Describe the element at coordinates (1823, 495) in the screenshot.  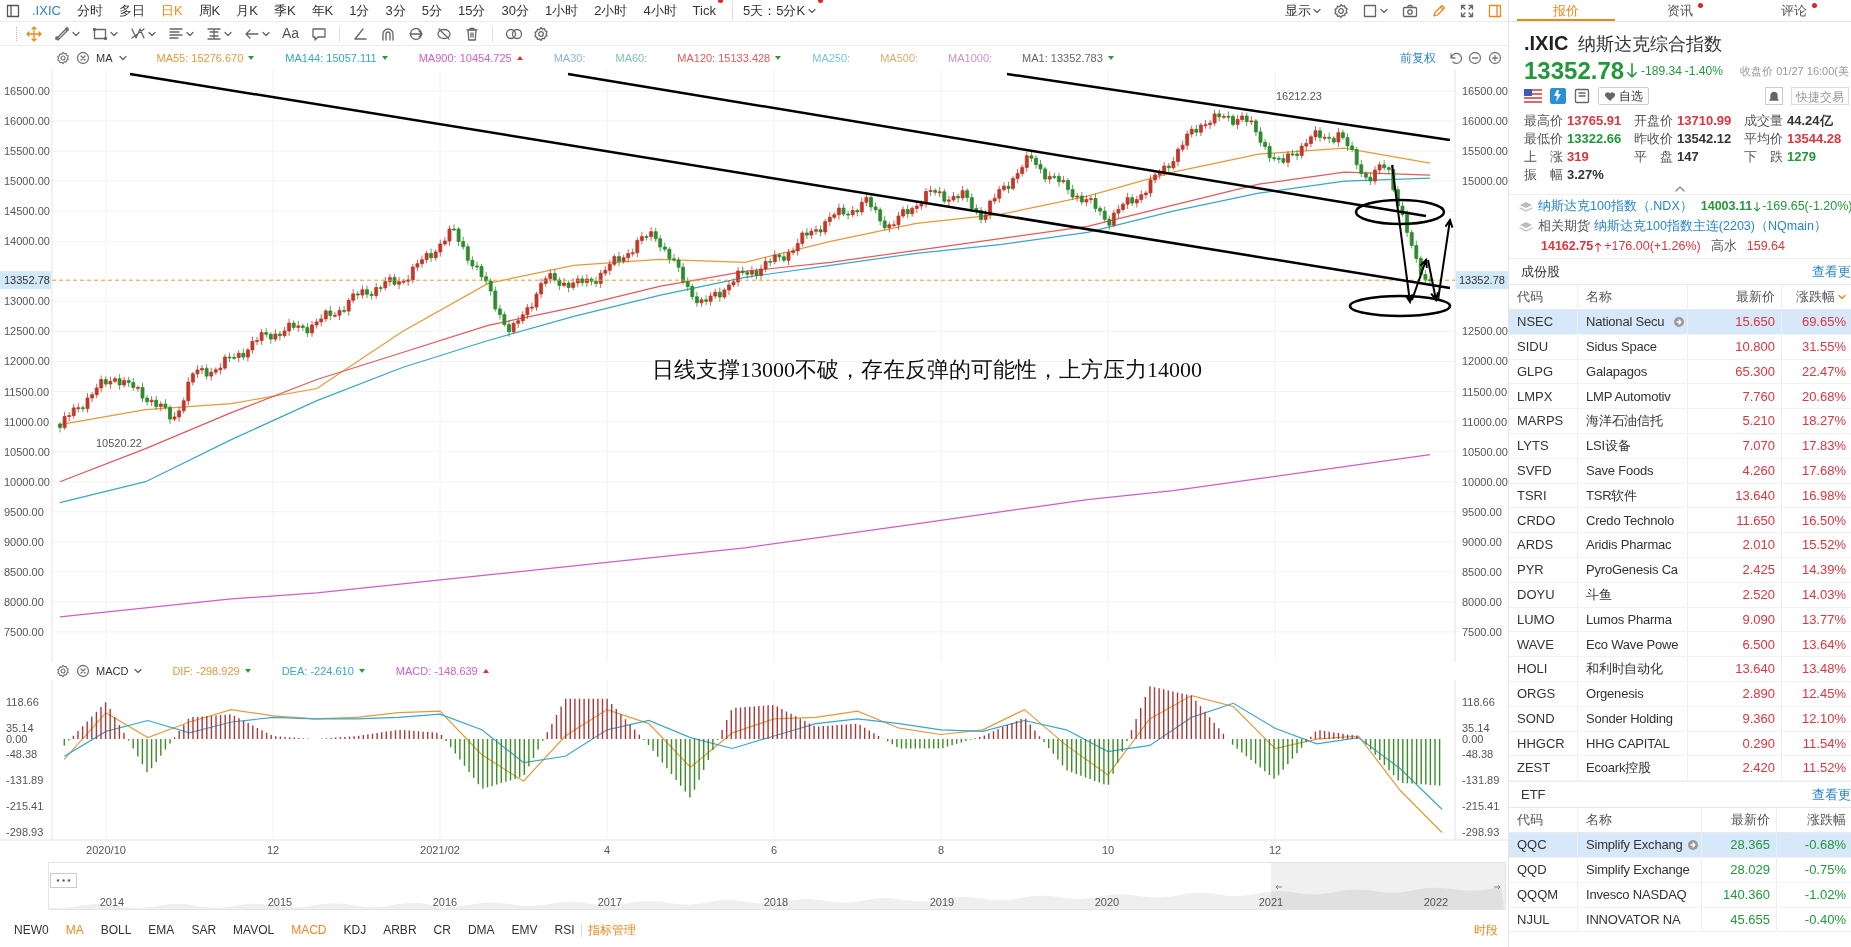
I see `change-cell-text: 16.98%` at that location.